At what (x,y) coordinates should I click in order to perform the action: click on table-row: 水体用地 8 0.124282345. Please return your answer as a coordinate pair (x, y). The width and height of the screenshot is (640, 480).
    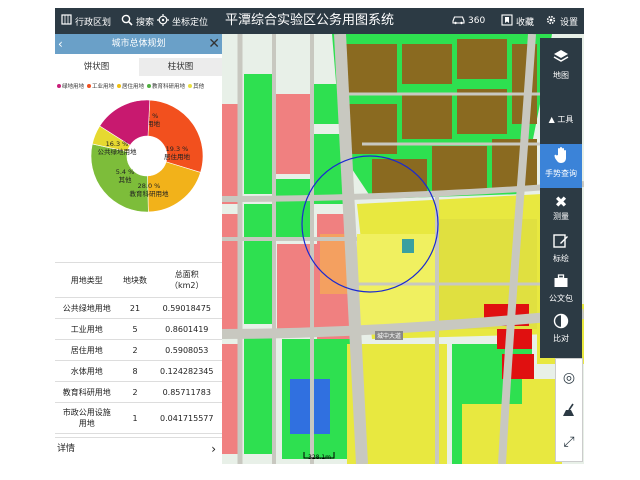
    Looking at the image, I should click on (138, 371).